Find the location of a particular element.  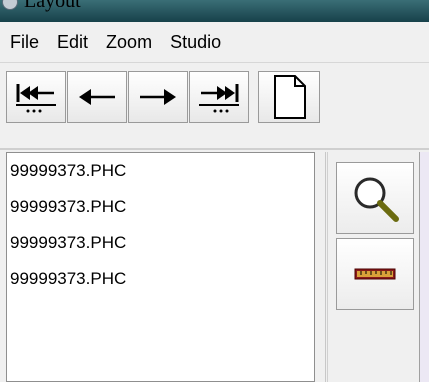

magnifier-icon is located at coordinates (376, 199).